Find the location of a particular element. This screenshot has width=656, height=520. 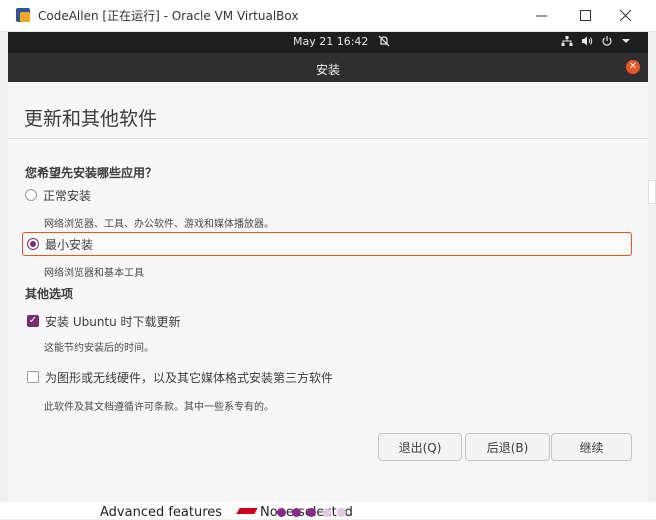

power-icon is located at coordinates (607, 42).